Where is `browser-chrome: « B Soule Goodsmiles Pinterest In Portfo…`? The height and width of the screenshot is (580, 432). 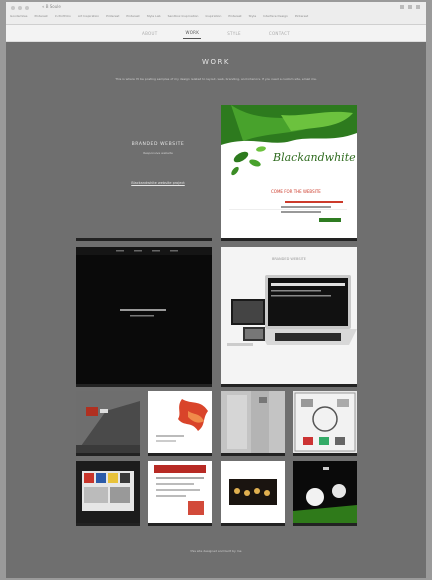 browser-chrome: « B Soule Goodsmiles Pinterest In Portfo… is located at coordinates (216, 13).